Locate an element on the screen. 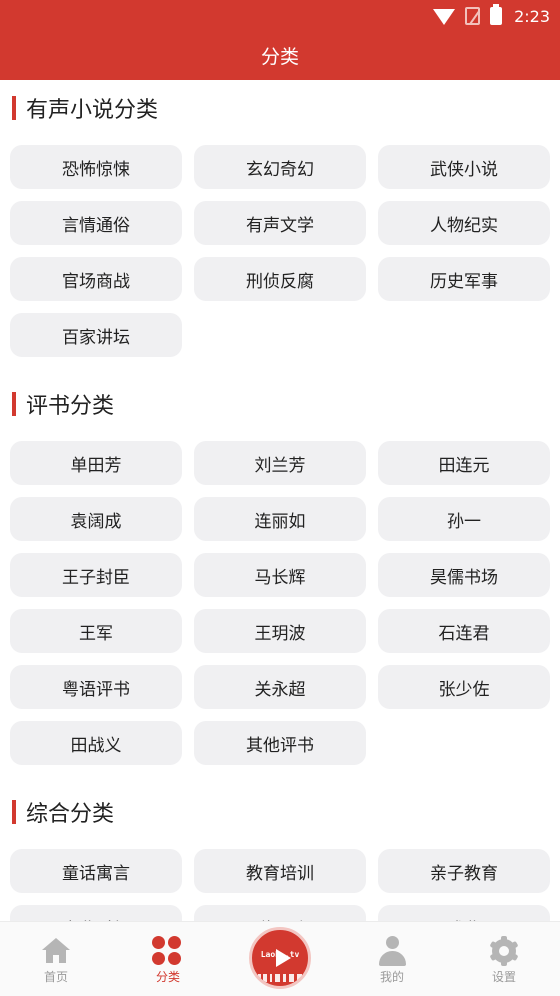  status-bar: 2:23 is located at coordinates (491, 16).